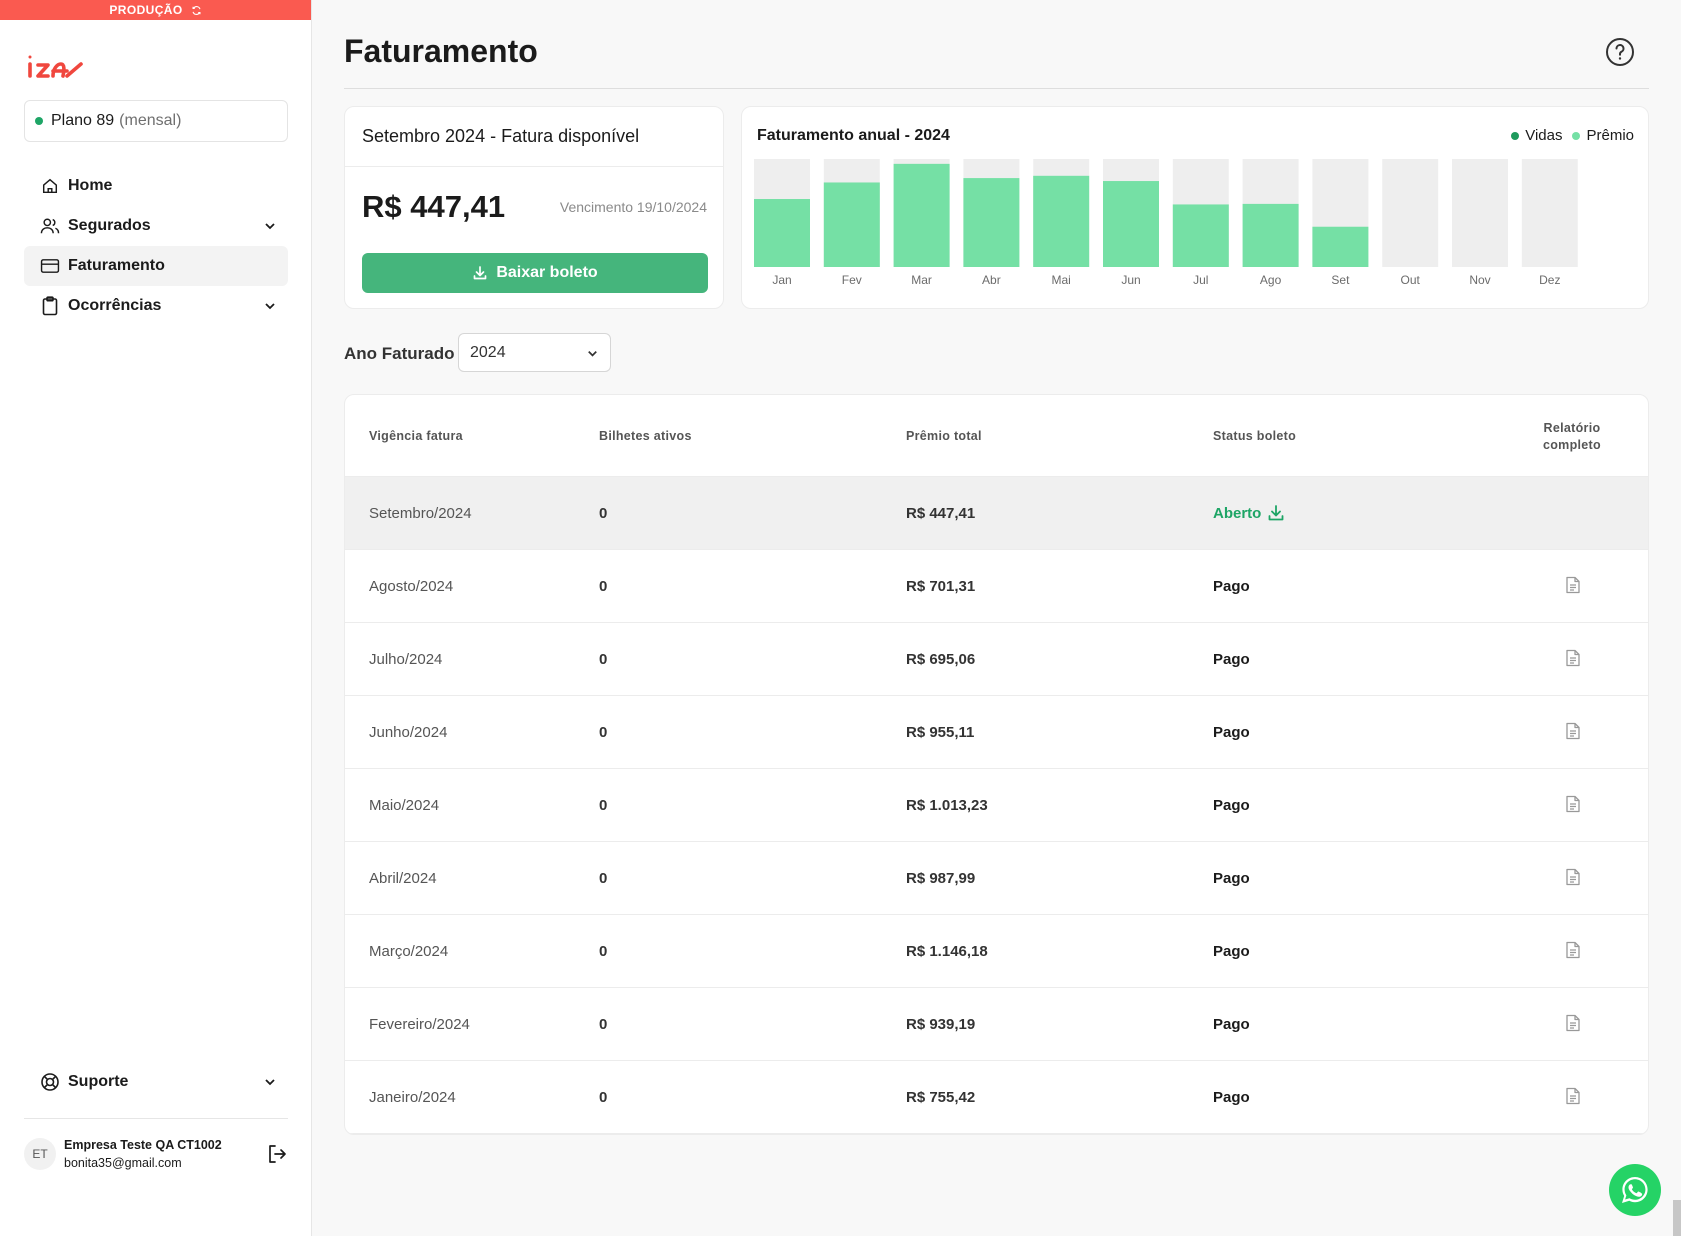 The width and height of the screenshot is (1681, 1236). What do you see at coordinates (109, 225) in the screenshot?
I see `sidebar-item-label: Segurados` at bounding box center [109, 225].